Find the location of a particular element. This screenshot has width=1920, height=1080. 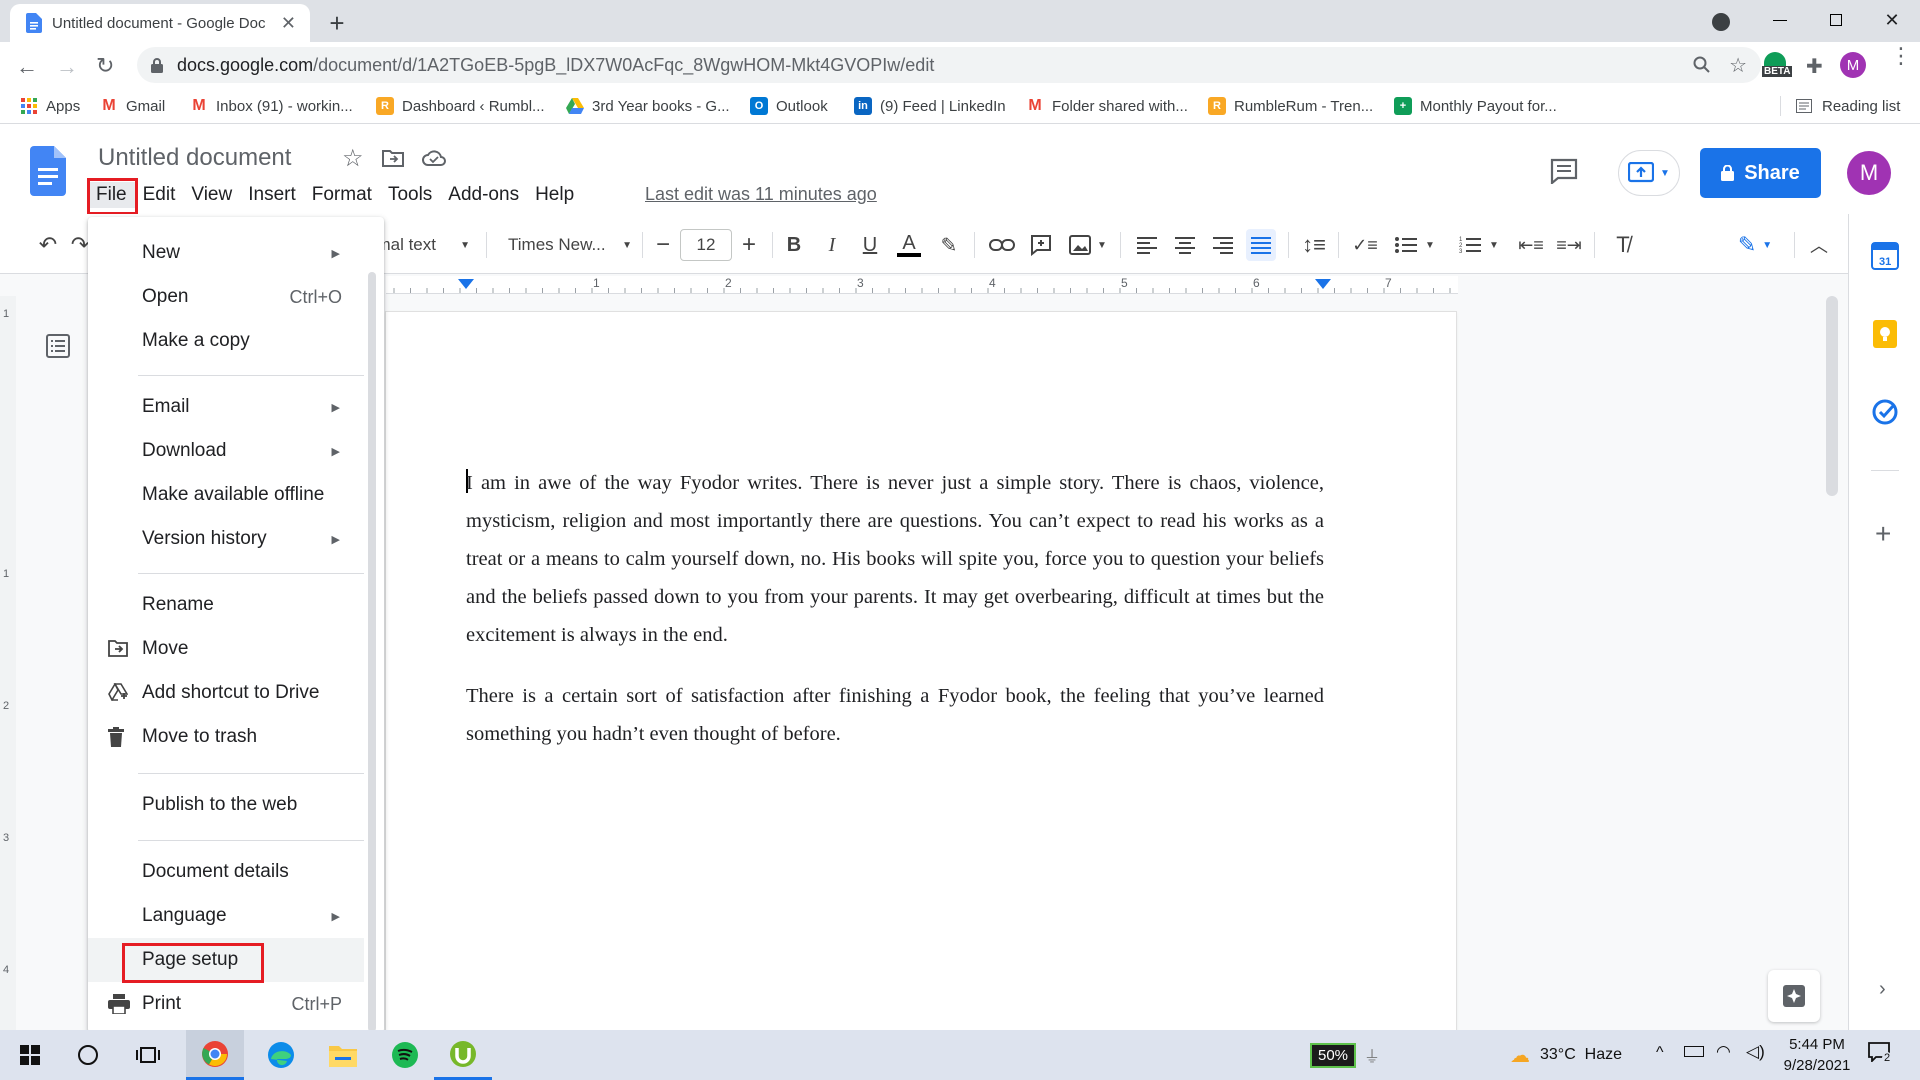

redo-icon: ↷ is located at coordinates (80, 245).